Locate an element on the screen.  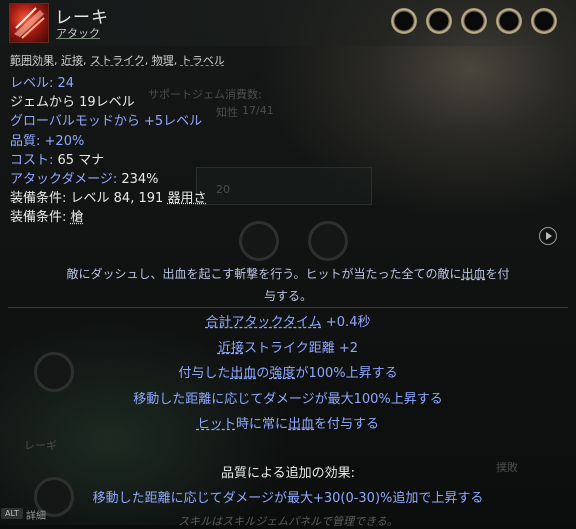
modifier-line: 付与した出血の強度が100%上昇する is located at coordinates (288, 374).